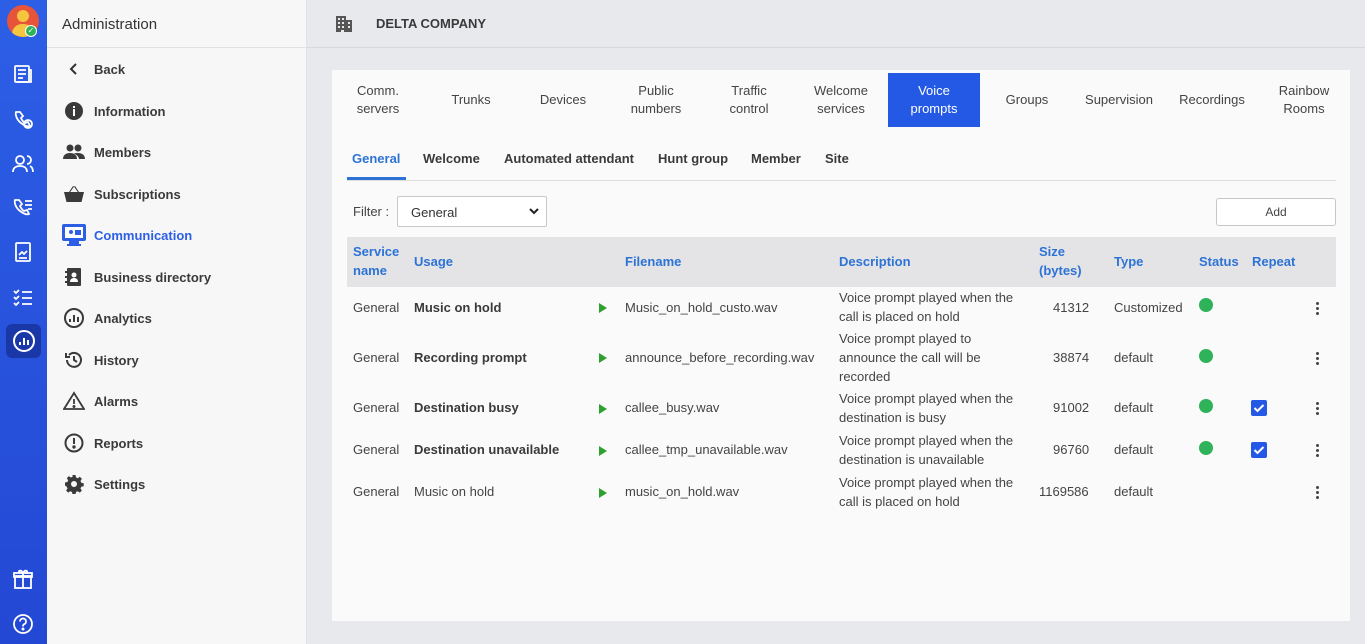 The height and width of the screenshot is (644, 1365). What do you see at coordinates (344, 25) in the screenshot?
I see `building-icon` at bounding box center [344, 25].